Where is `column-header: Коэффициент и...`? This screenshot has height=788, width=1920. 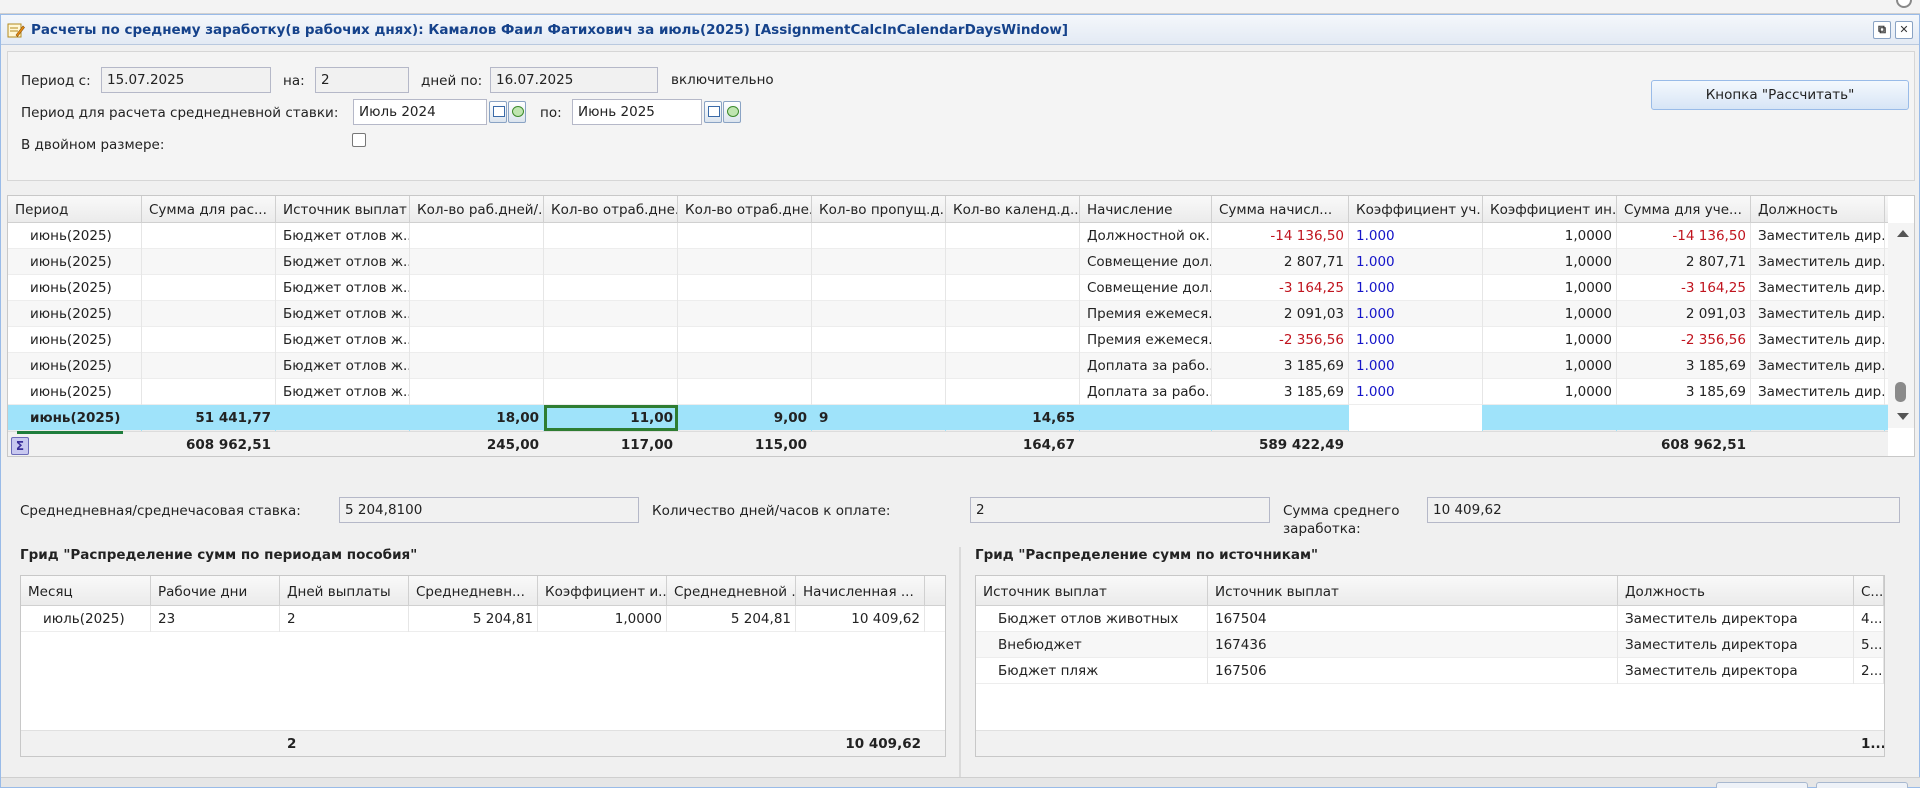 column-header: Коэффициент и... is located at coordinates (602, 591).